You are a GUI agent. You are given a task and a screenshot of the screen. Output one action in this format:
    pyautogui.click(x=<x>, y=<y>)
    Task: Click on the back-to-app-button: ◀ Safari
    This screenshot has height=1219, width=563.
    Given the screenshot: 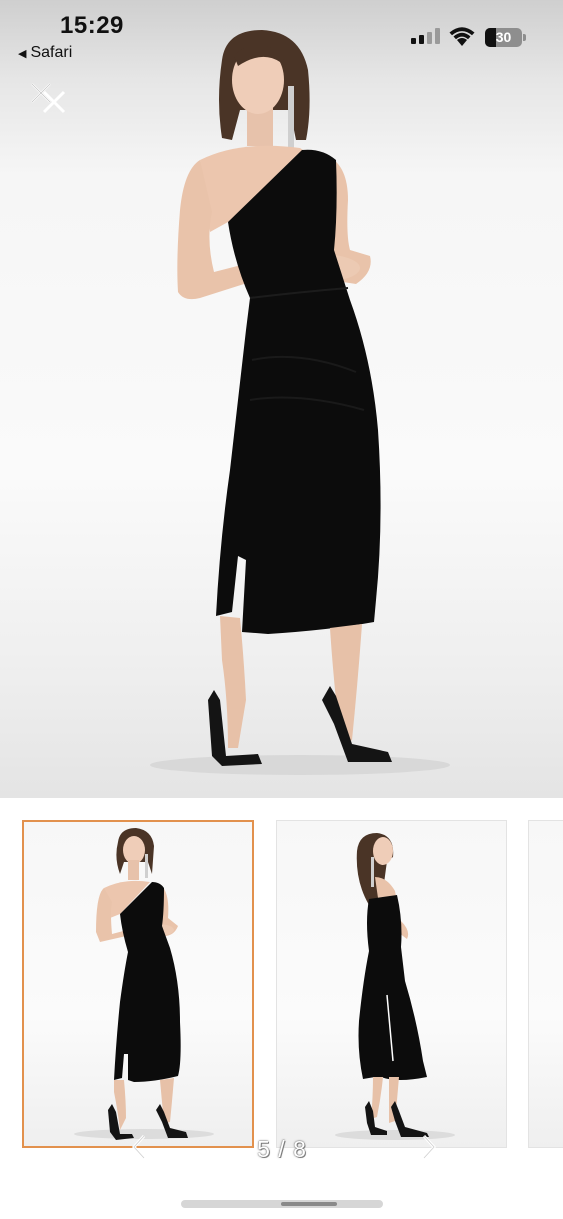 What is the action you would take?
    pyautogui.click(x=45, y=53)
    